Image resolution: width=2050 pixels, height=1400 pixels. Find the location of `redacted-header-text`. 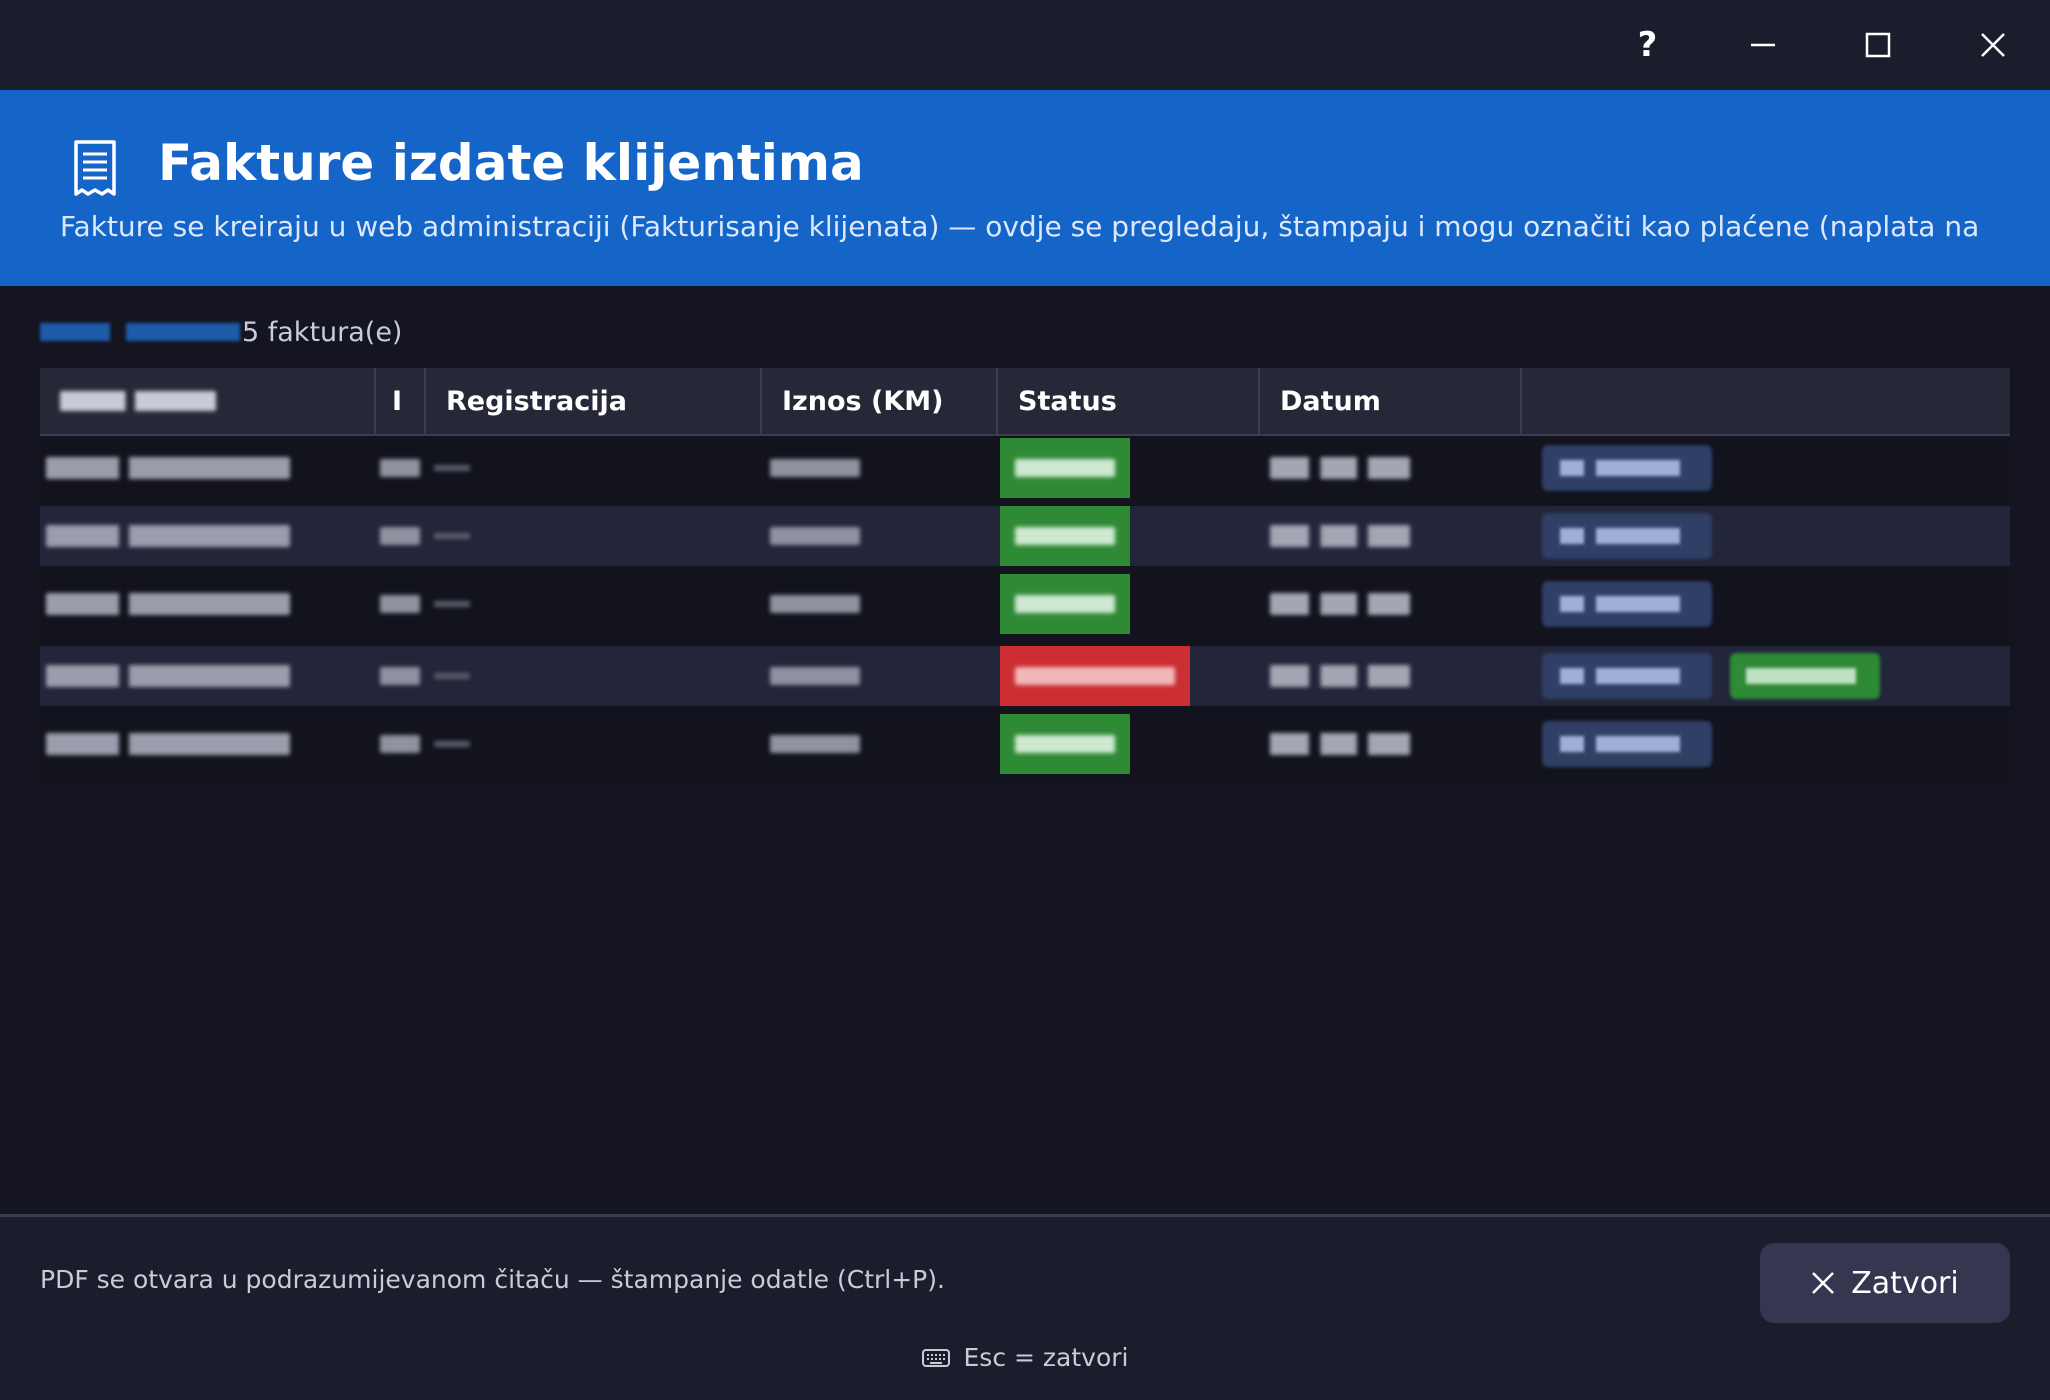

redacted-header-text is located at coordinates (138, 401).